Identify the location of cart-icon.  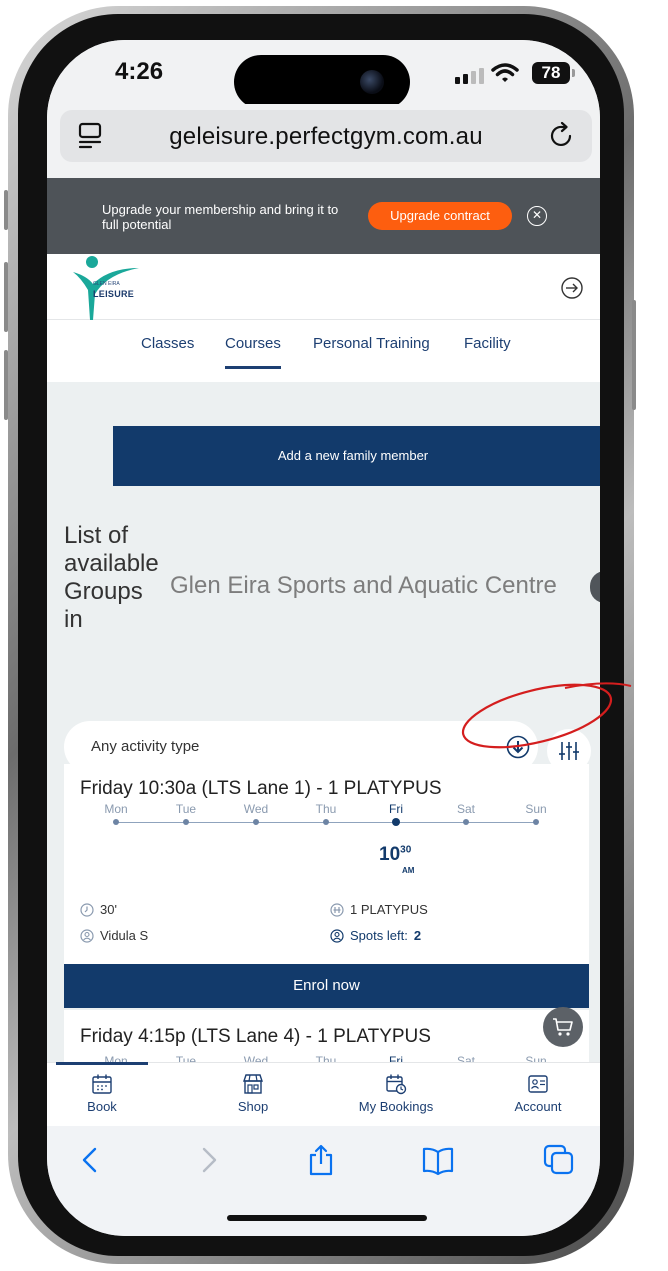
(563, 1027).